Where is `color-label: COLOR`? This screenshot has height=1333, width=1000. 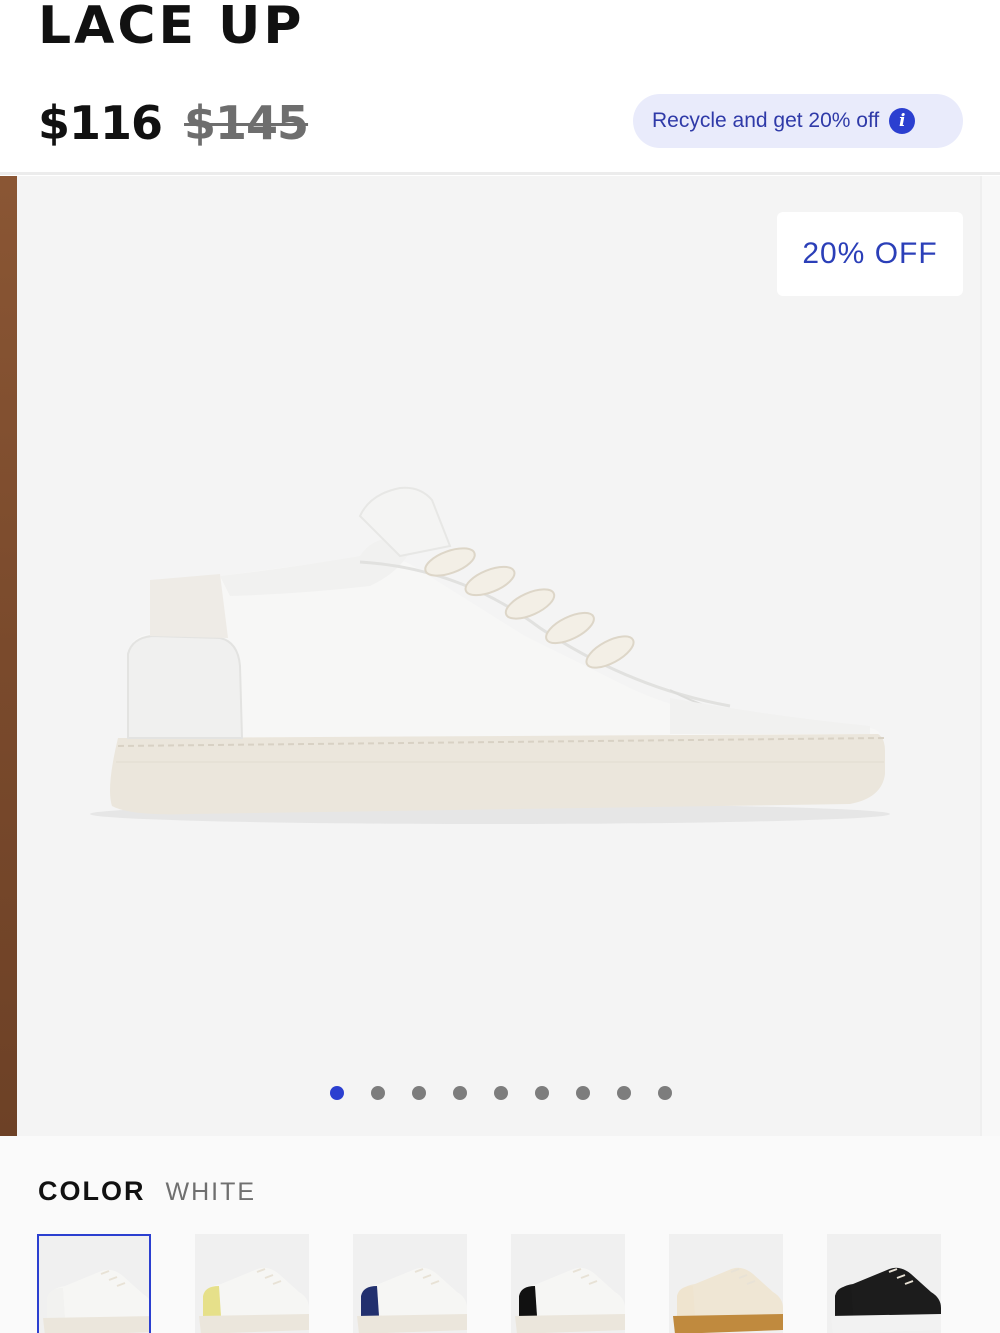
color-label: COLOR is located at coordinates (92, 1191).